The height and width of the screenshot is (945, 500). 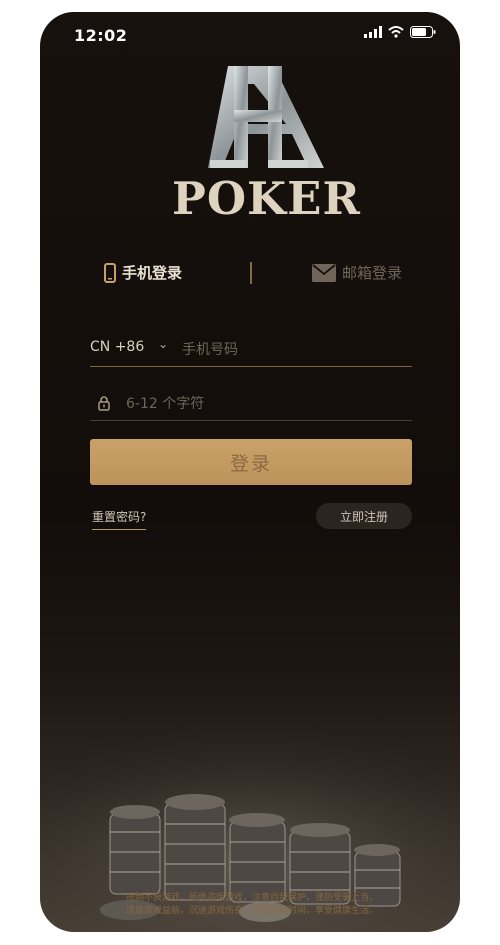 What do you see at coordinates (372, 273) in the screenshot?
I see `tab-email-label: 邮箱登录` at bounding box center [372, 273].